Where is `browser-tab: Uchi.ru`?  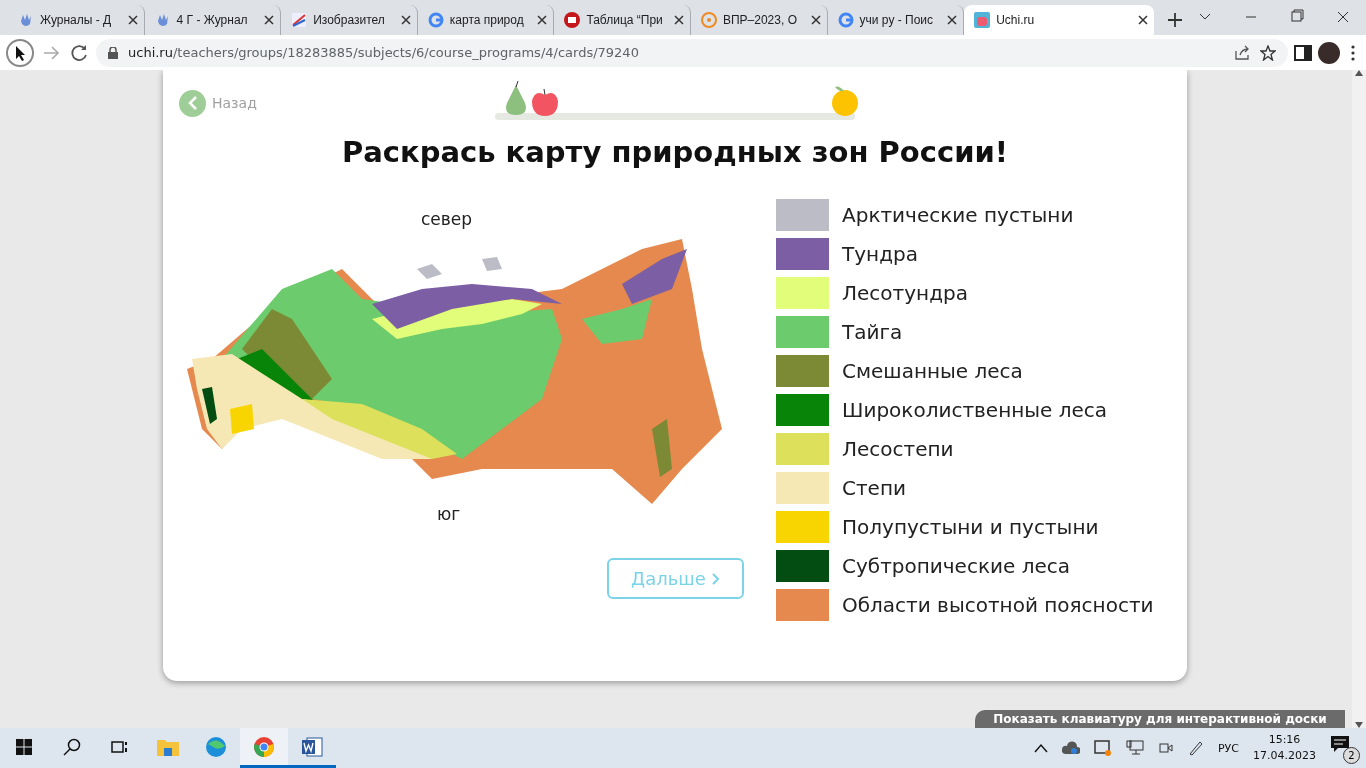 browser-tab: Uchi.ru is located at coordinates (1059, 20).